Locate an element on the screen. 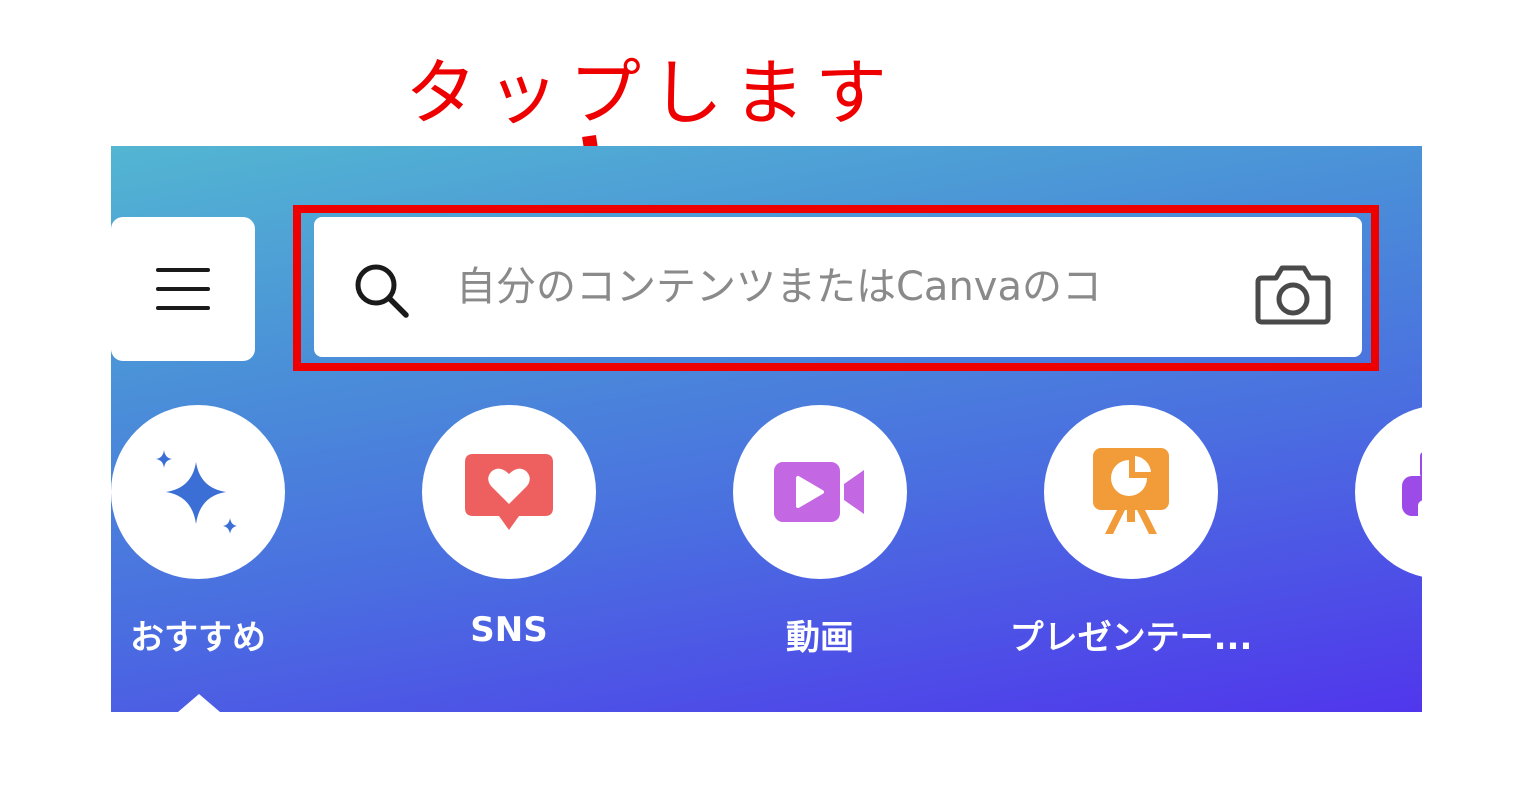 The height and width of the screenshot is (792, 1524). active-category-indicator is located at coordinates (199, 703).